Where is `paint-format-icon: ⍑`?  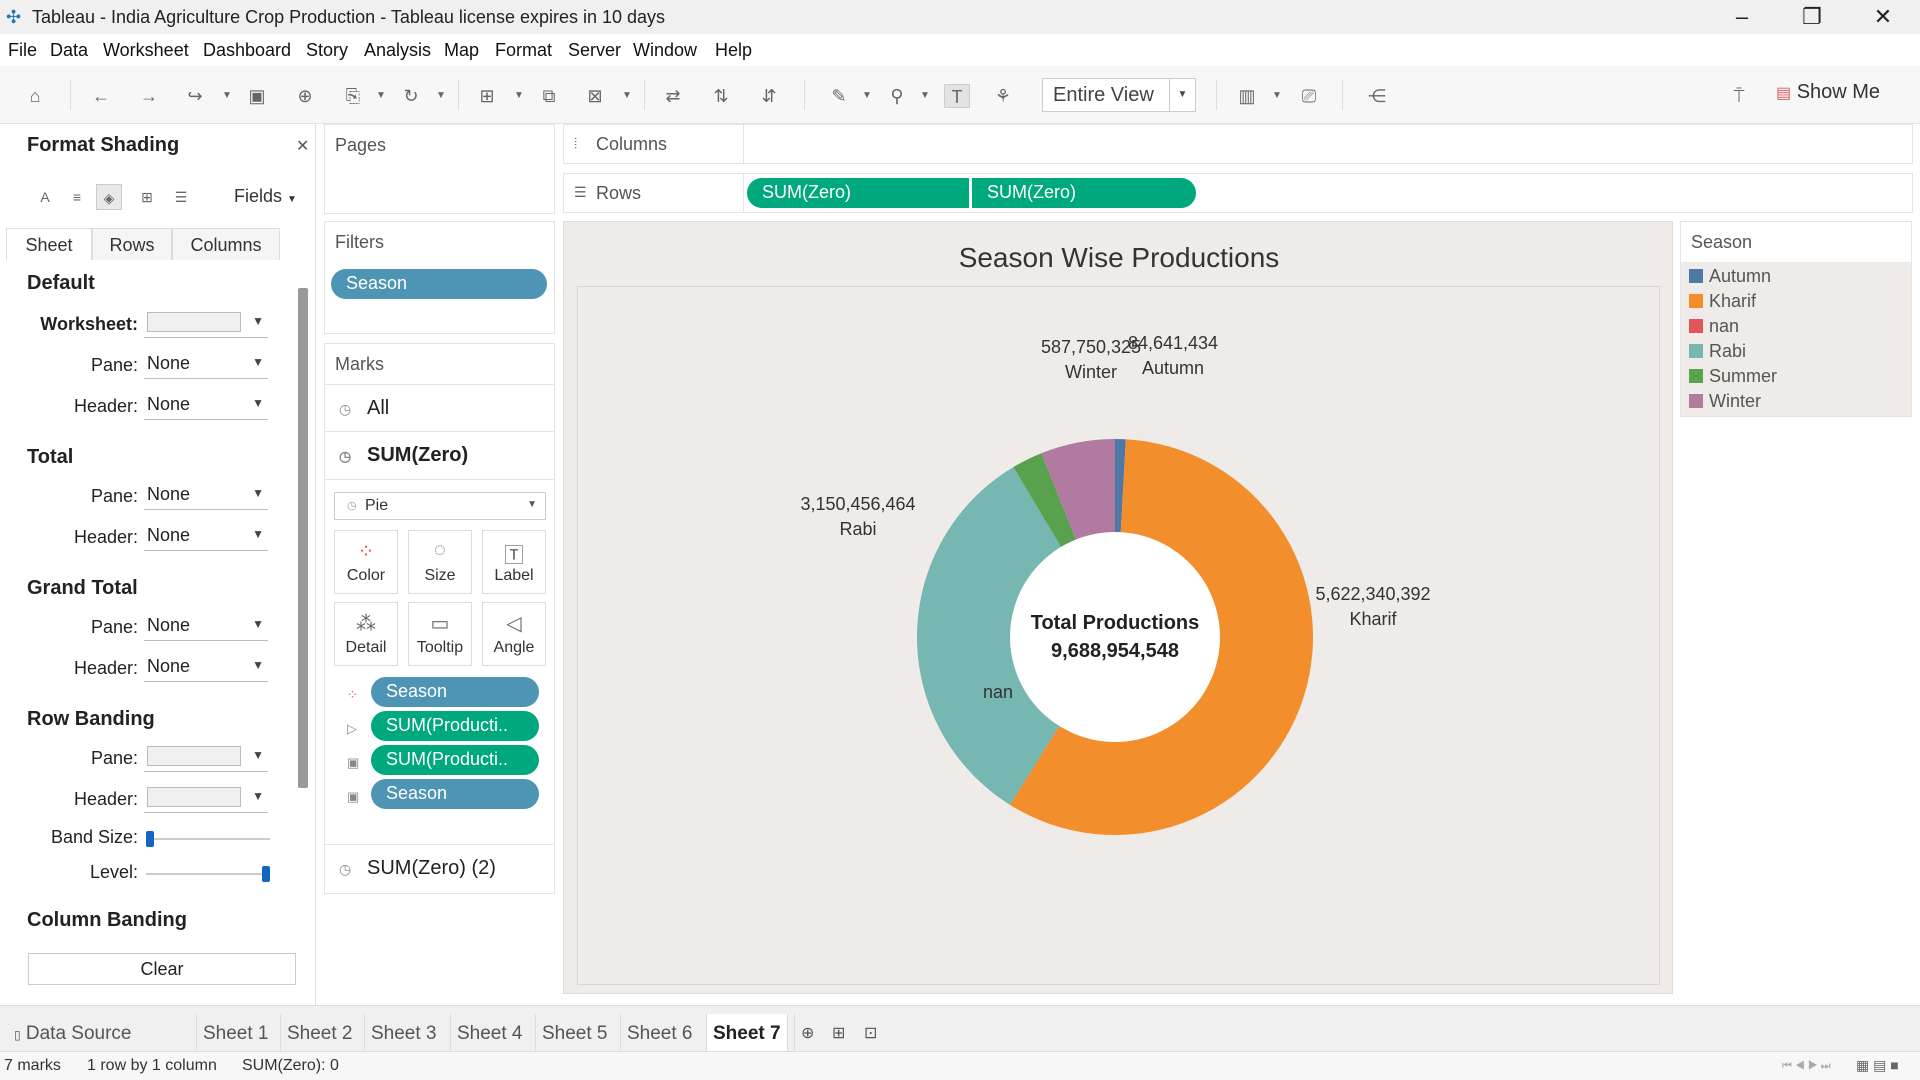
paint-format-icon: ⍑ is located at coordinates (1739, 96).